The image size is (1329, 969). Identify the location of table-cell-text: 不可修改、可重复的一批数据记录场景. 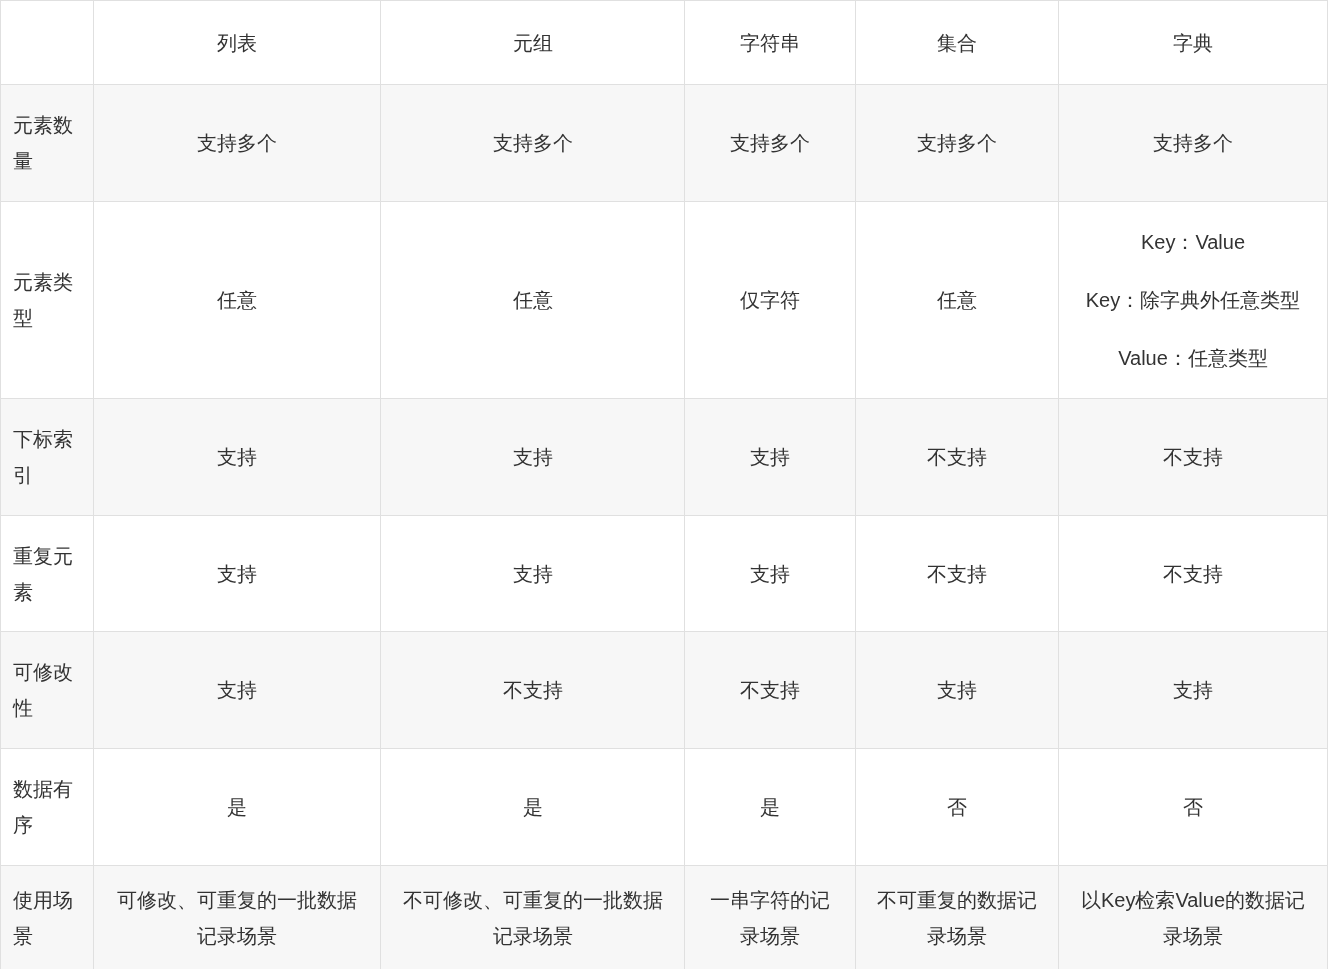
(532, 918).